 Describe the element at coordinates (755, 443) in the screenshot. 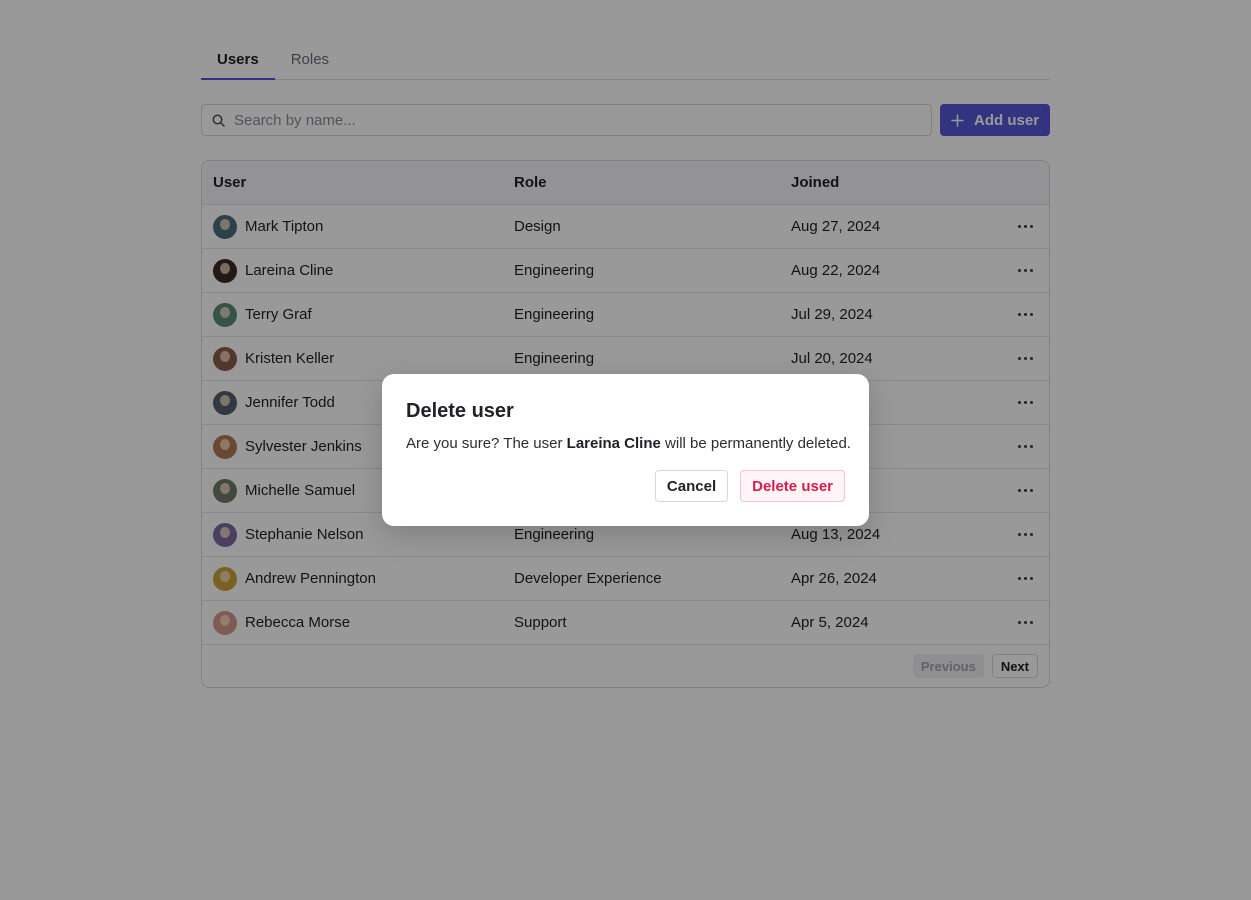

I see `dialog-message-after: will be permanently deleted.` at that location.